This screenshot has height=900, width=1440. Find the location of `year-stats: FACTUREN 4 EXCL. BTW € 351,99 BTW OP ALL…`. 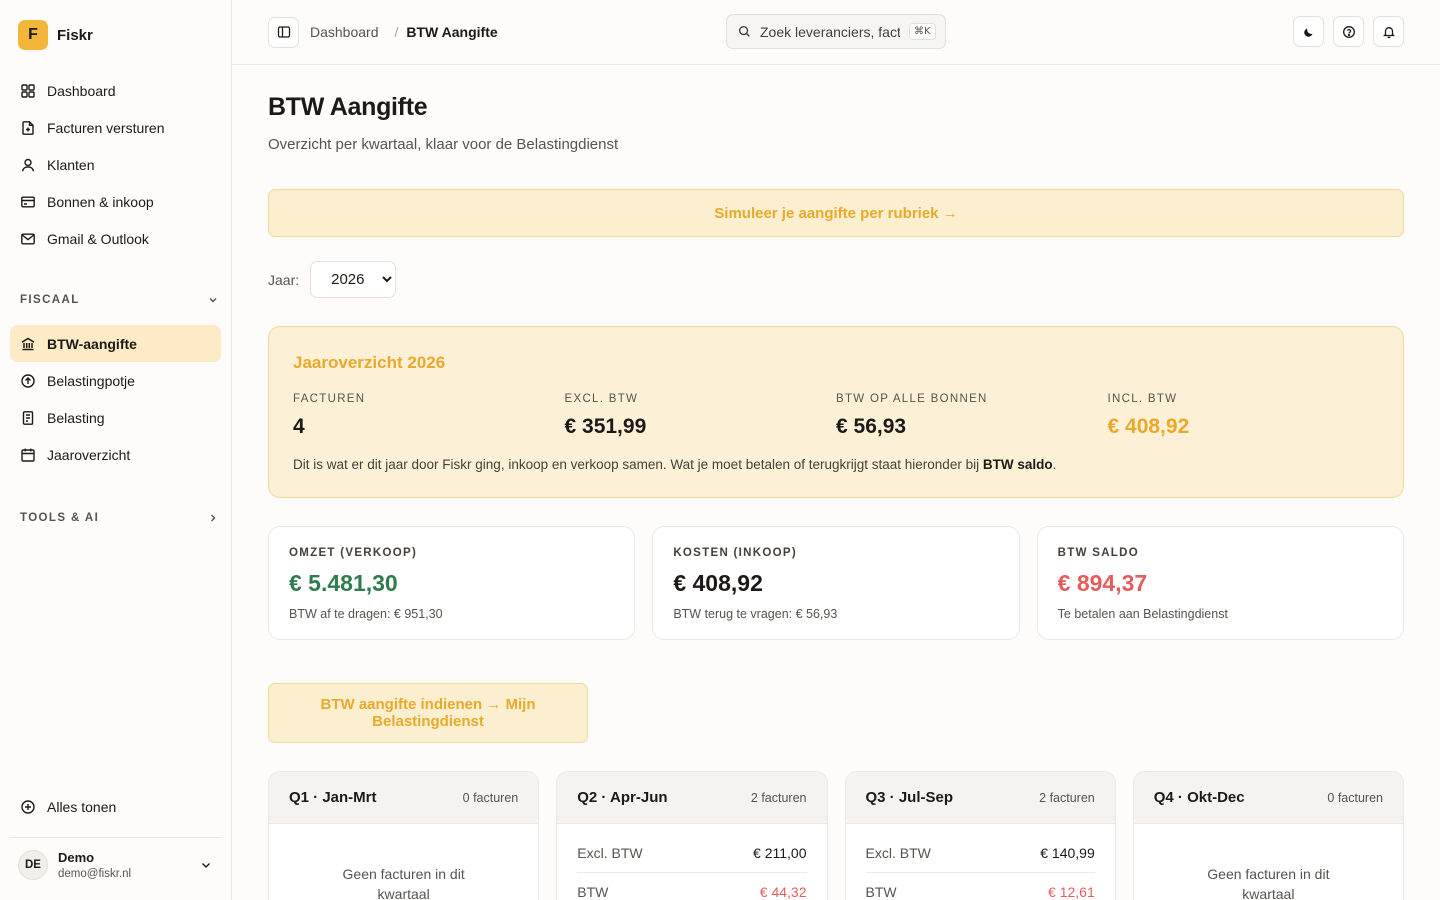

year-stats: FACTUREN 4 EXCL. BTW € 351,99 BTW OP ALL… is located at coordinates (836, 416).